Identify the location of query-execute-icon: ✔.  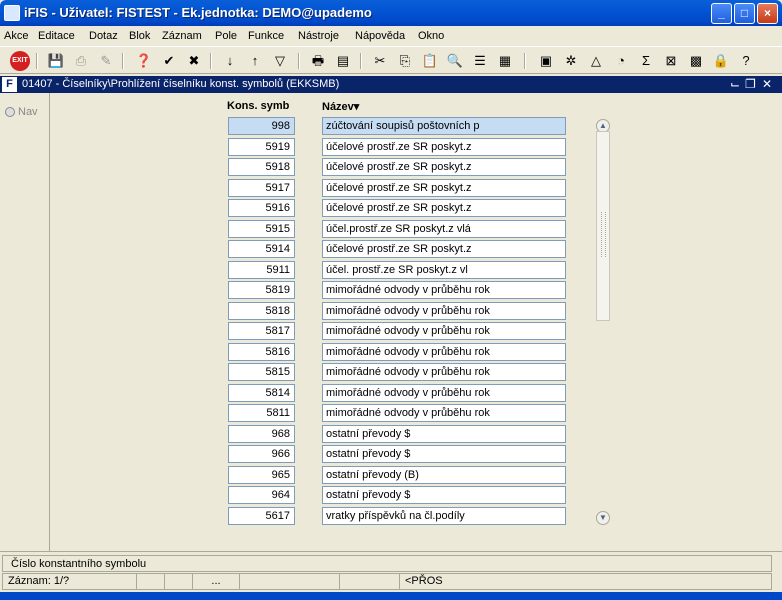
(169, 61).